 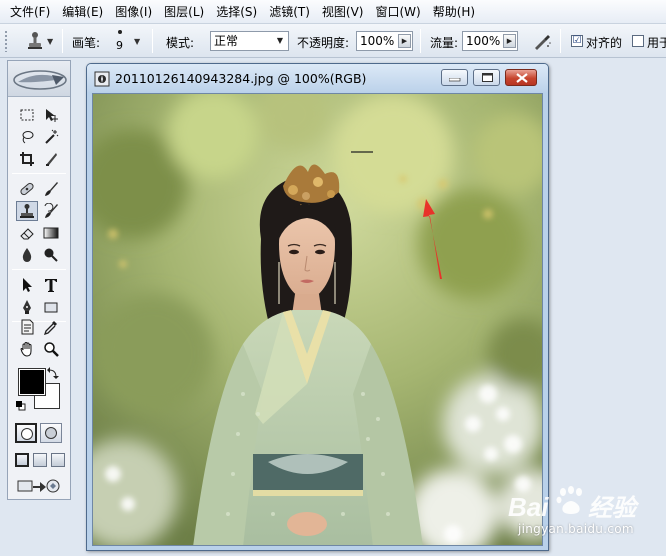 I want to click on pen-nib-icon, so click(x=27, y=307).